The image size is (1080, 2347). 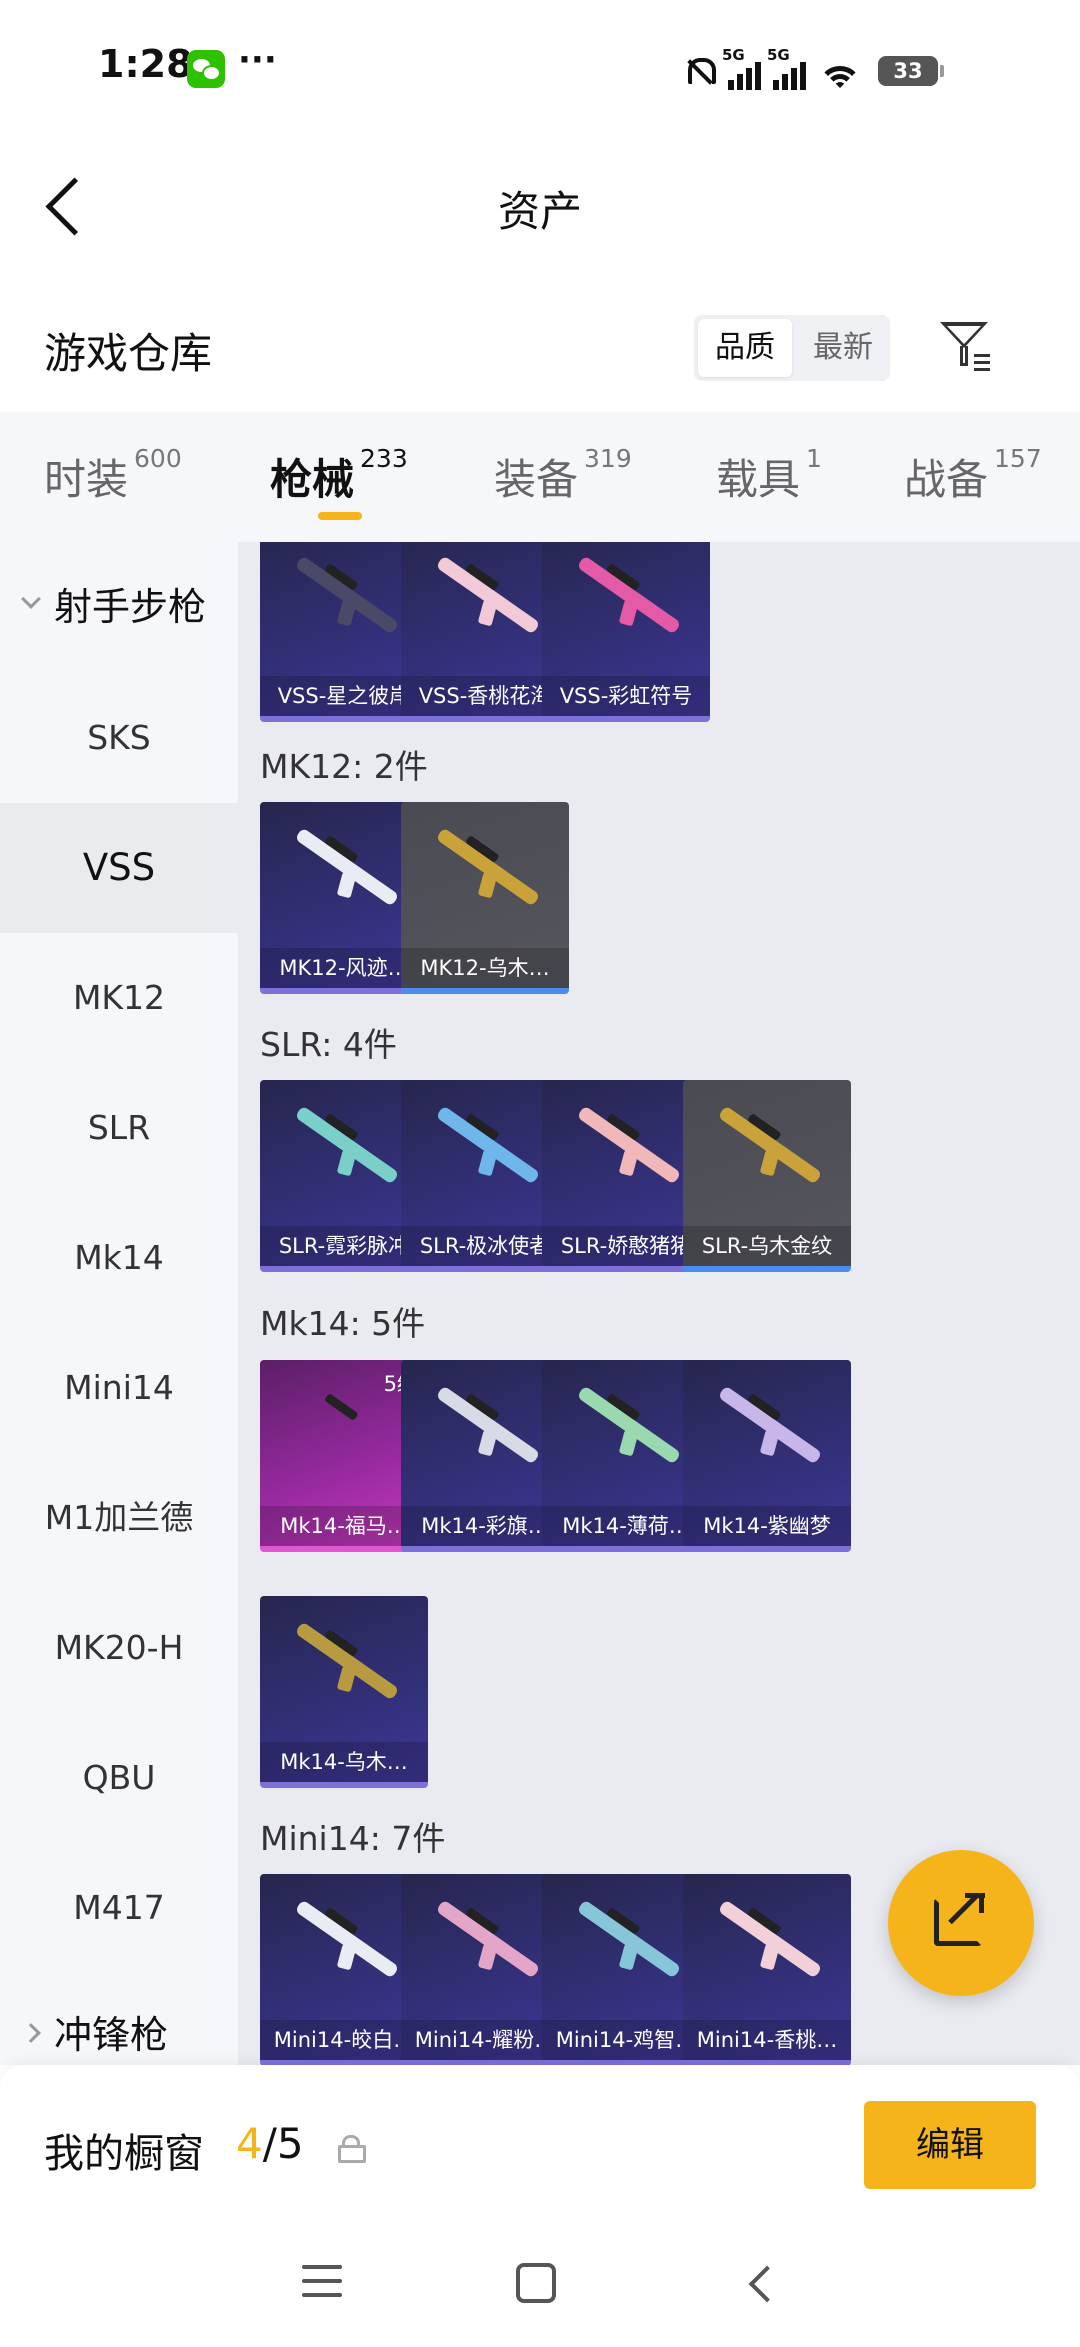 I want to click on menu-icon, so click(x=322, y=2283).